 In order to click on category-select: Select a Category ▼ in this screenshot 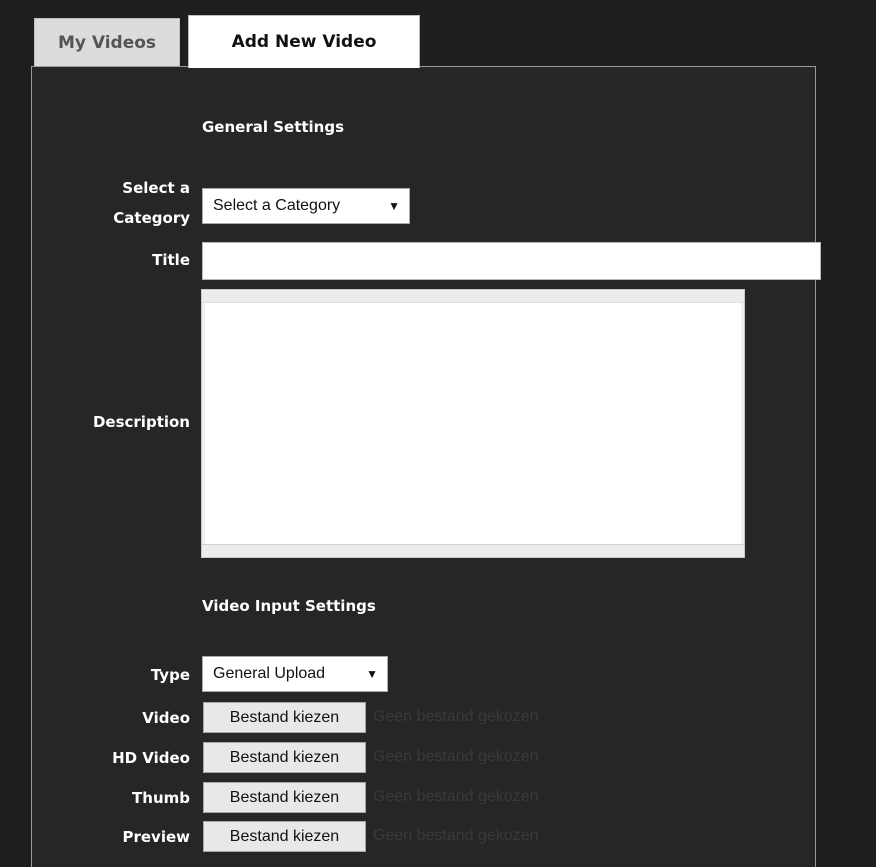, I will do `click(306, 206)`.